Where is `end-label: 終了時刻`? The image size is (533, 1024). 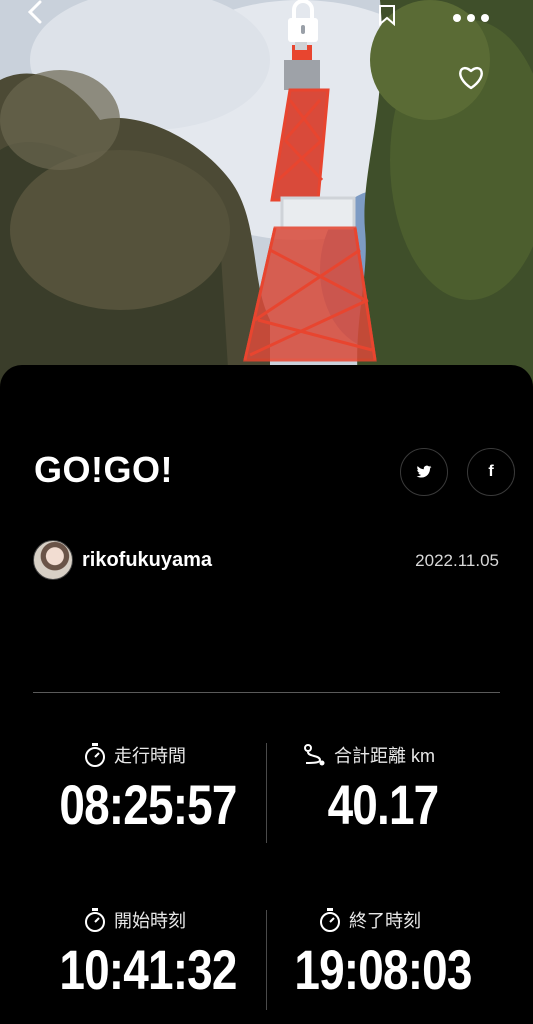 end-label: 終了時刻 is located at coordinates (385, 921).